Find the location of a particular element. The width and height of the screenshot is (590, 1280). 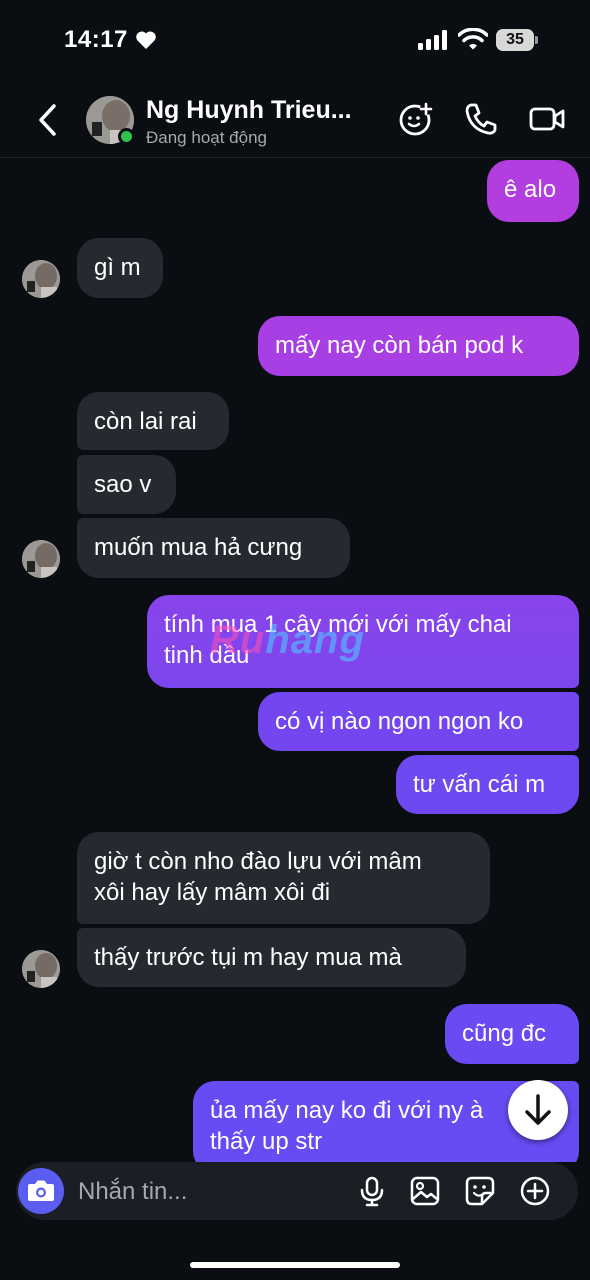

sent-message: ê alo is located at coordinates (533, 191).